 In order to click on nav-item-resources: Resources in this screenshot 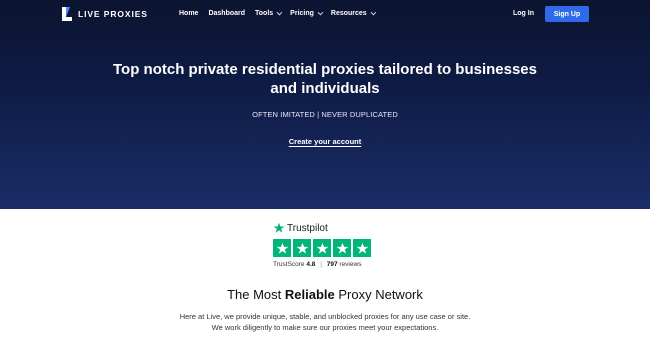, I will do `click(353, 13)`.